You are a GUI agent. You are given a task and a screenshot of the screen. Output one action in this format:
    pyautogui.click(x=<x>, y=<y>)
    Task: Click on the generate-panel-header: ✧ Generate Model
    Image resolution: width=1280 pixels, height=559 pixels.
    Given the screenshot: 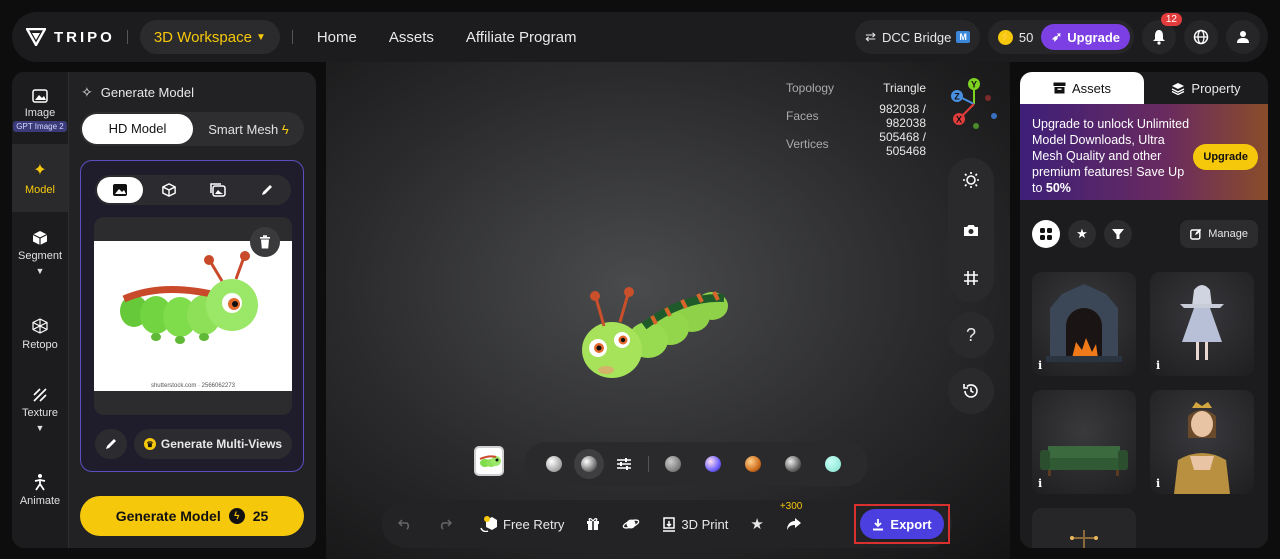 What is the action you would take?
    pyautogui.click(x=137, y=92)
    